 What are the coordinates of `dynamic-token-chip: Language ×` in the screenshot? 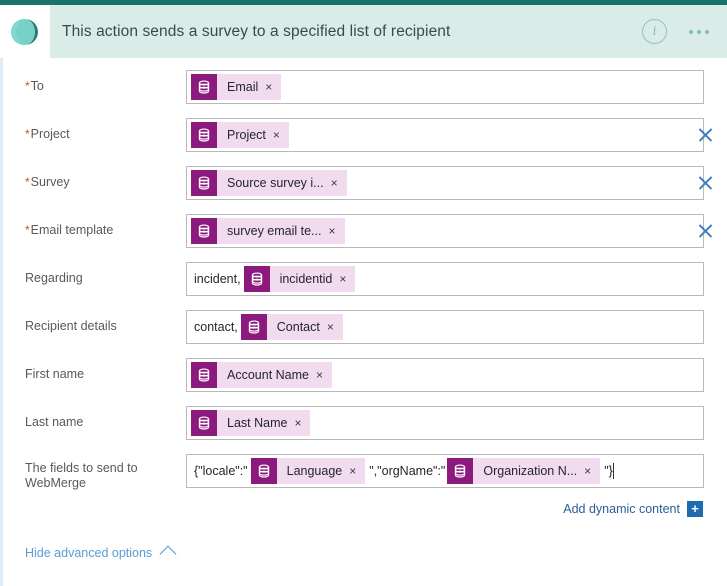 It's located at (308, 471).